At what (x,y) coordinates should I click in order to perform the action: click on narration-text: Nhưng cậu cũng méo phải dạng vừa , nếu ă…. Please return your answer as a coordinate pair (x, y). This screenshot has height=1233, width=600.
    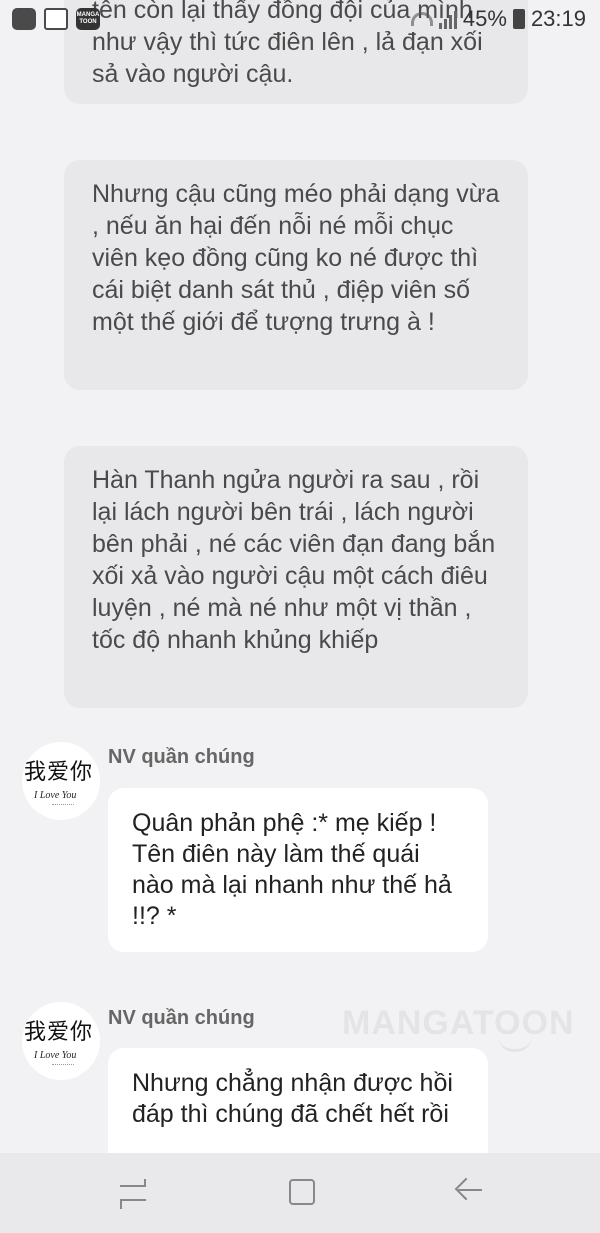
    Looking at the image, I should click on (296, 258).